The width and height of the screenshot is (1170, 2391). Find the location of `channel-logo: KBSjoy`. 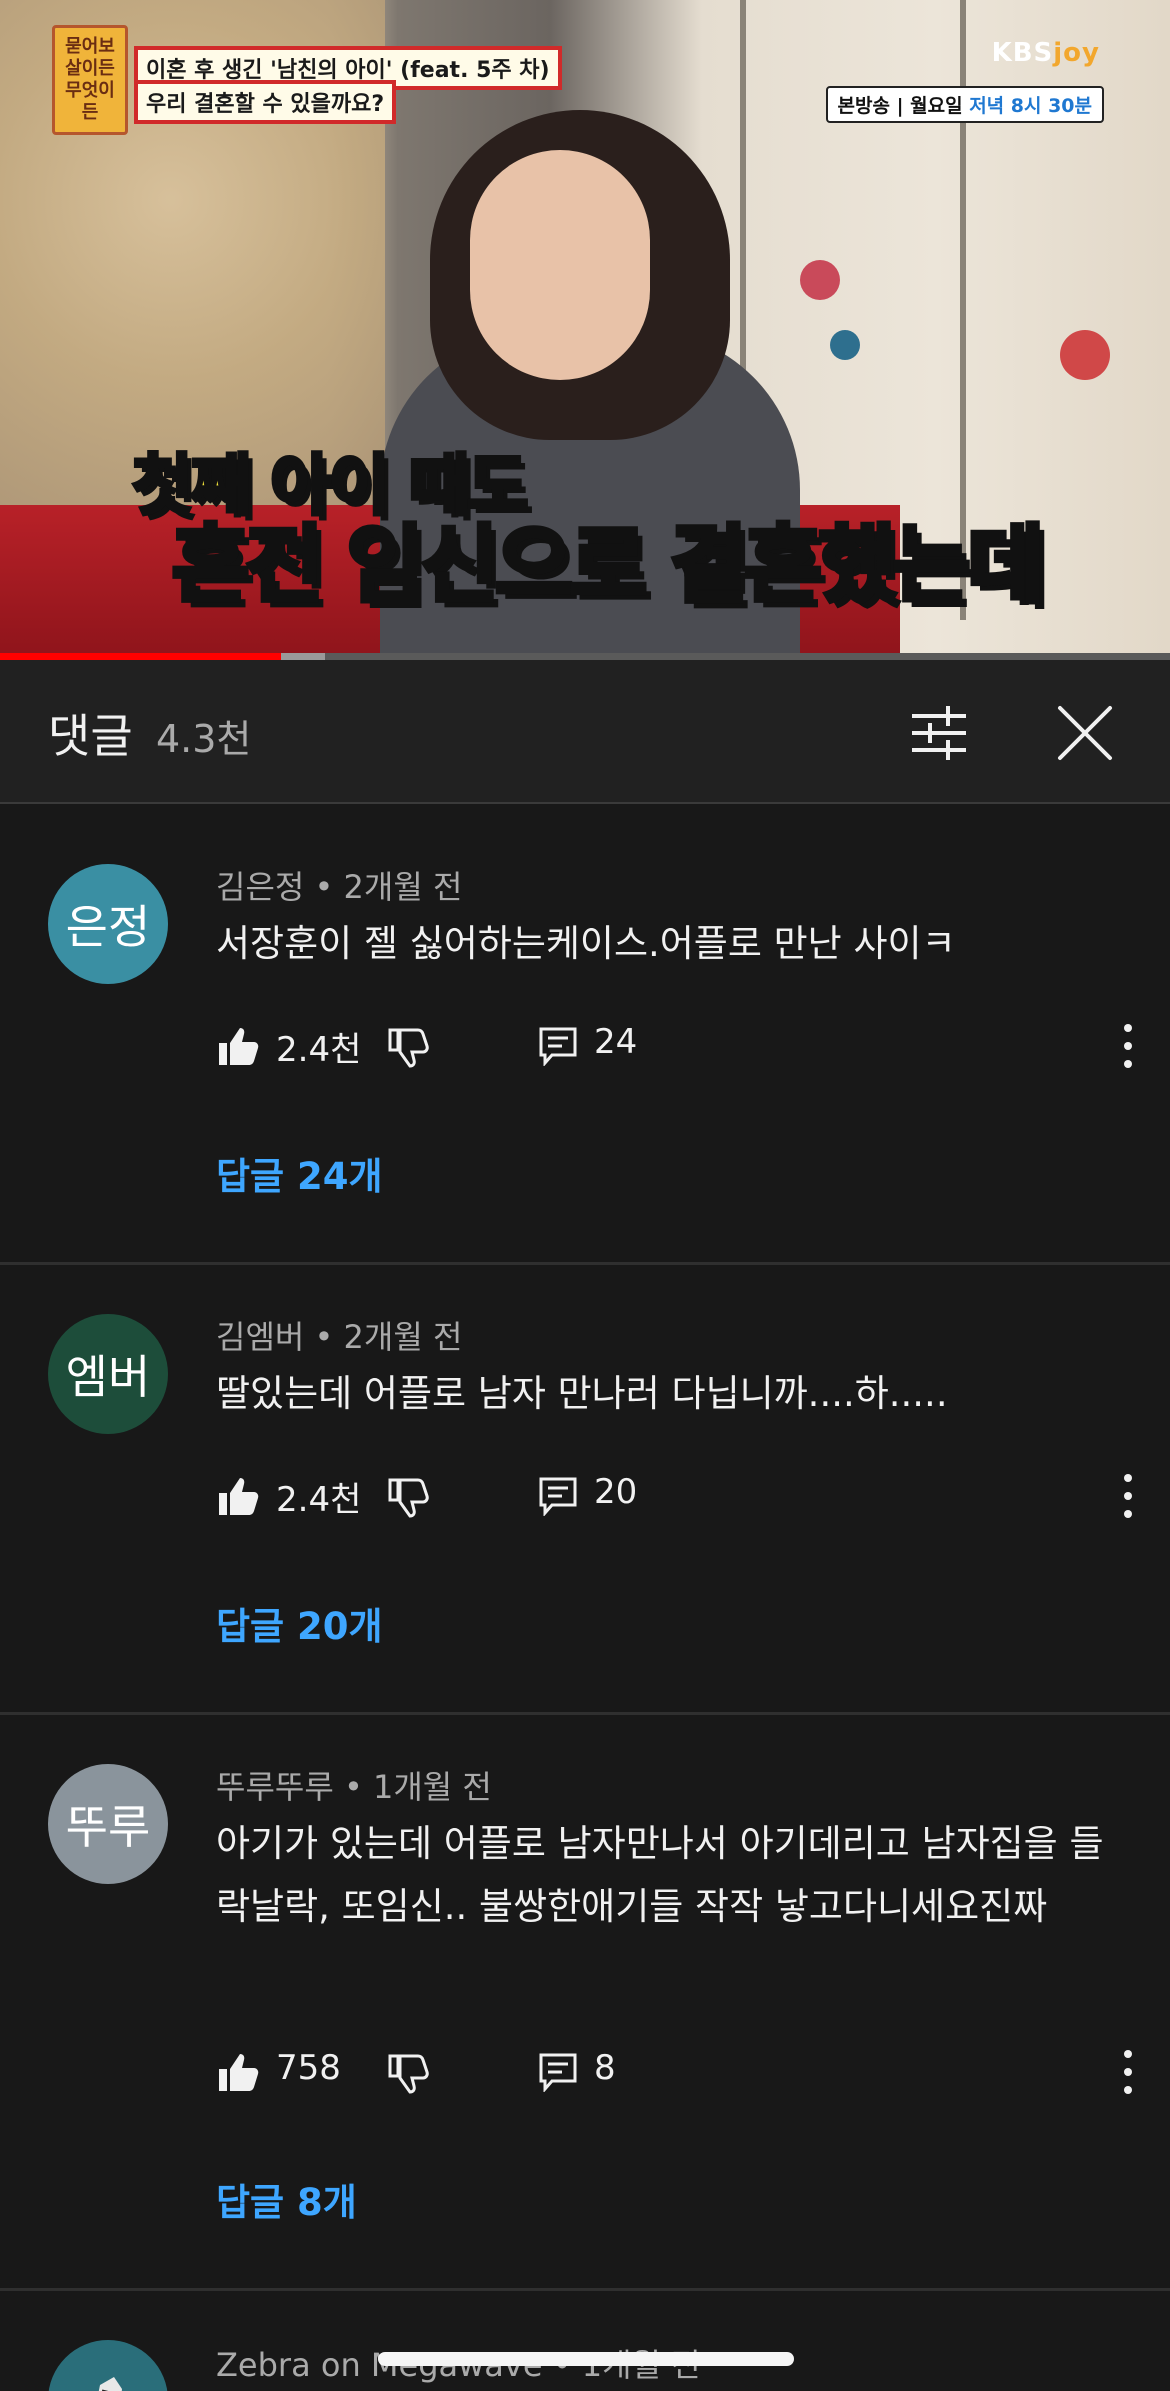

channel-logo: KBSjoy is located at coordinates (1046, 53).